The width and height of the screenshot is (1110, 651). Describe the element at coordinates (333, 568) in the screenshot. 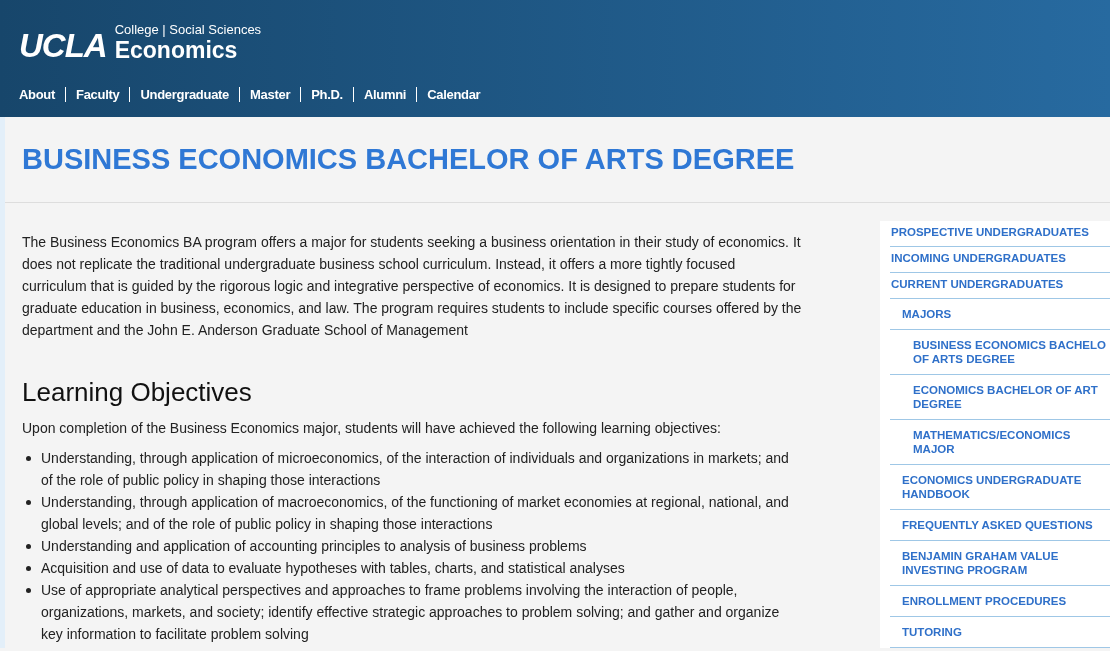

I see `objective-text: Acquisition and use of data to evaluate hypotheses with tables, charts, and statistical analyses` at that location.